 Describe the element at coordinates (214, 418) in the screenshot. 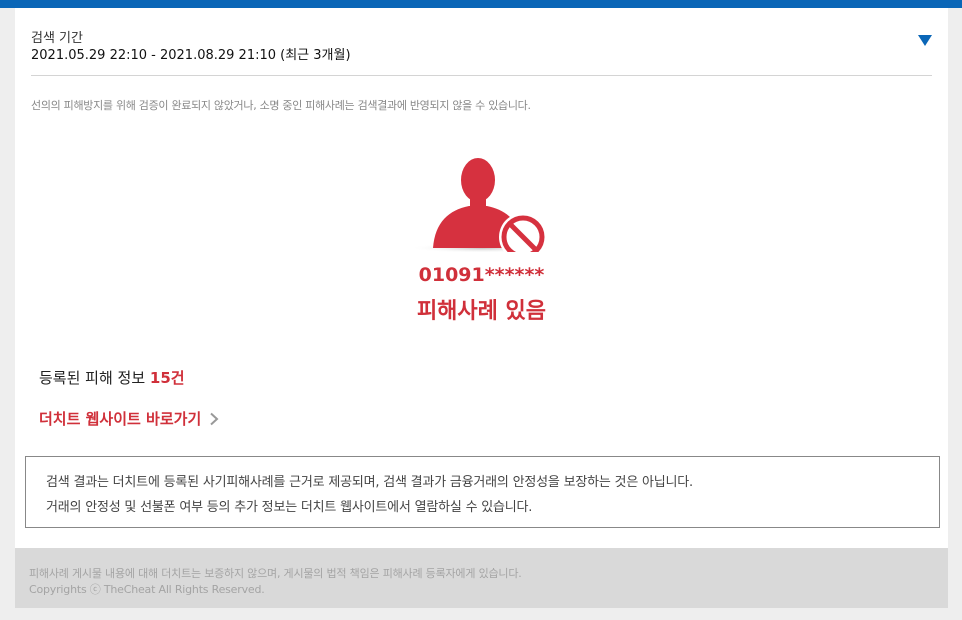

I see `chevron-right-icon` at that location.